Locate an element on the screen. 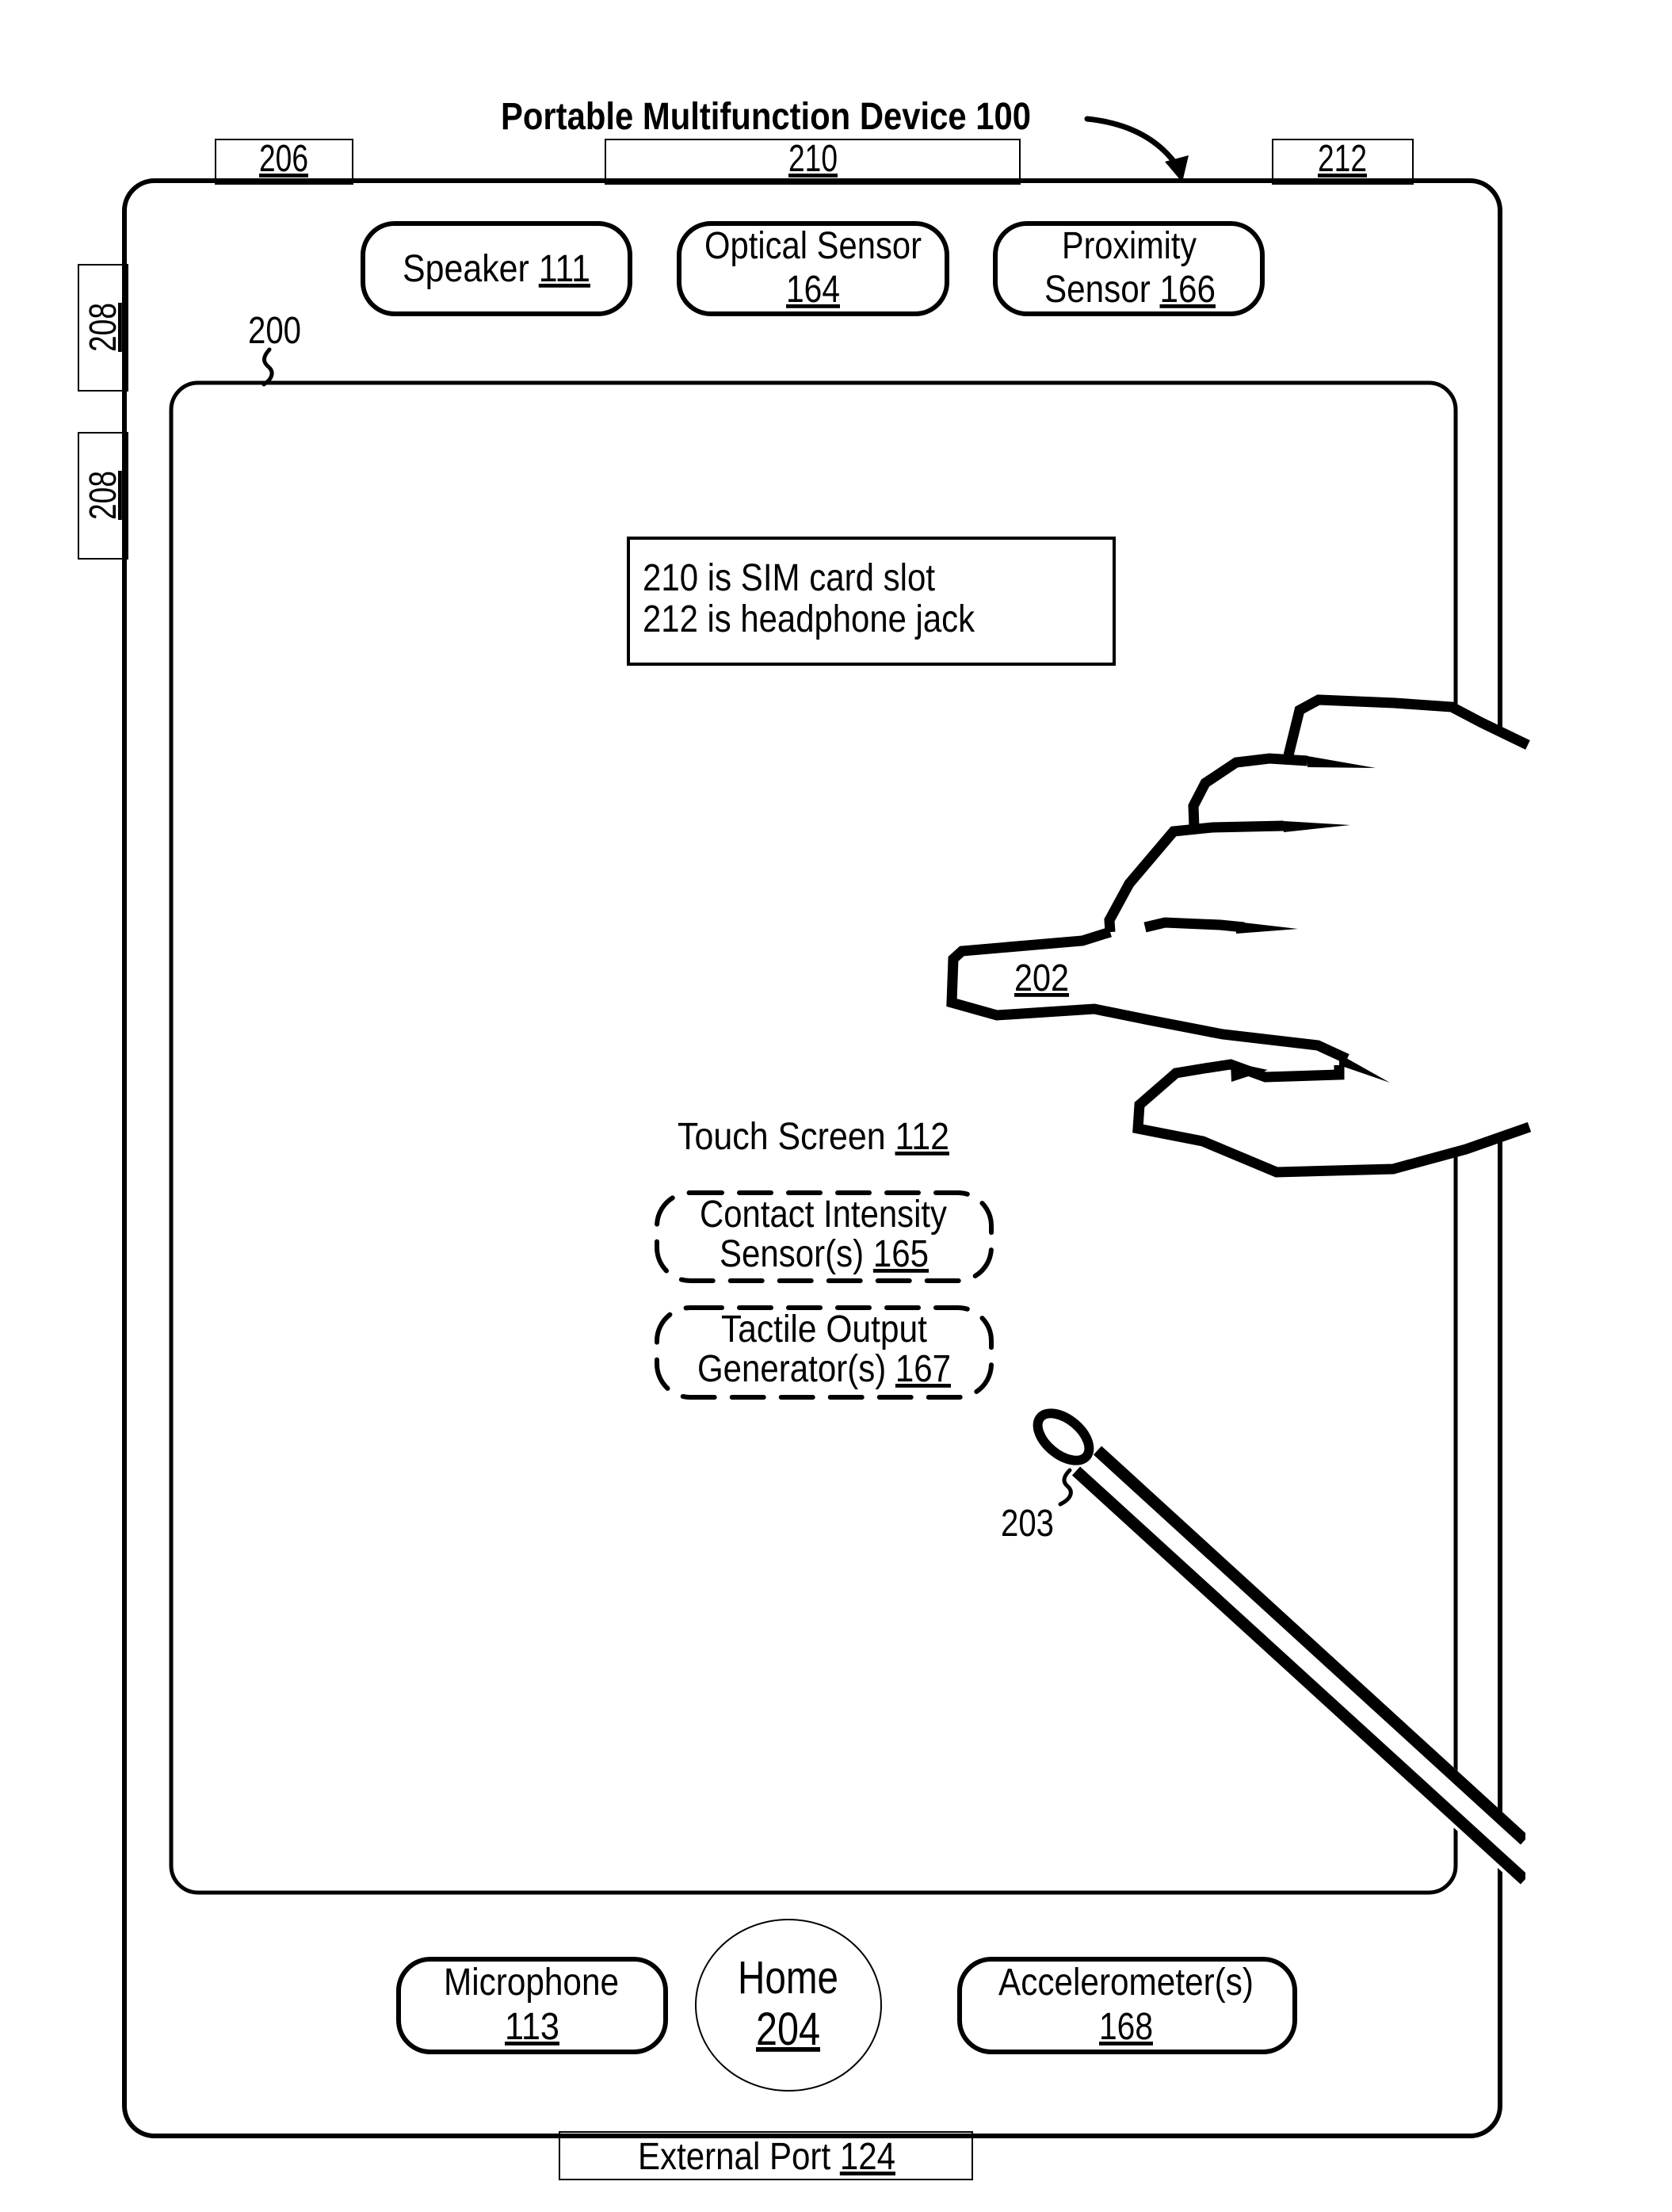 The width and height of the screenshot is (1672, 2212). proximity-sensor-line2: Sensor 166 is located at coordinates (1130, 290).